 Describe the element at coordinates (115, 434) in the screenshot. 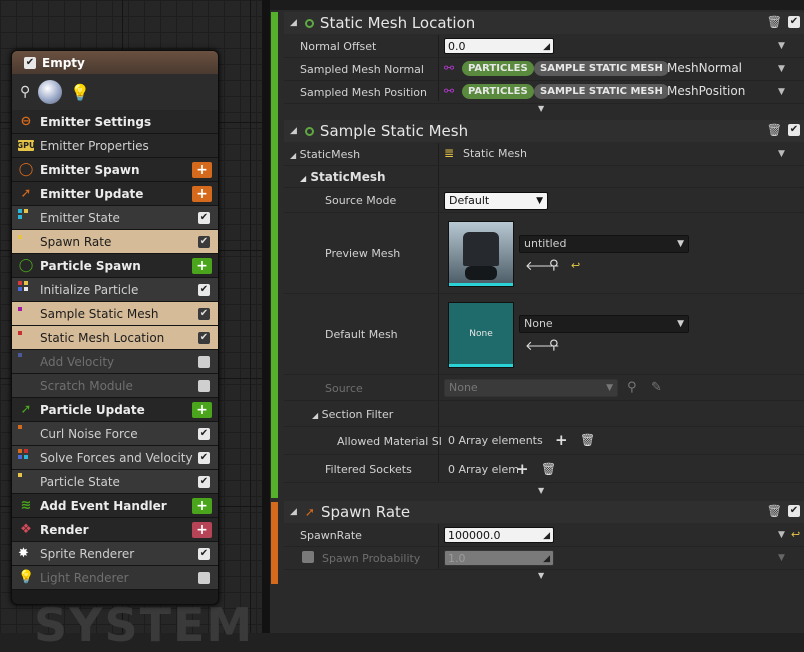

I see `module-curl-noise-force: Curl Noise Force ✔` at that location.